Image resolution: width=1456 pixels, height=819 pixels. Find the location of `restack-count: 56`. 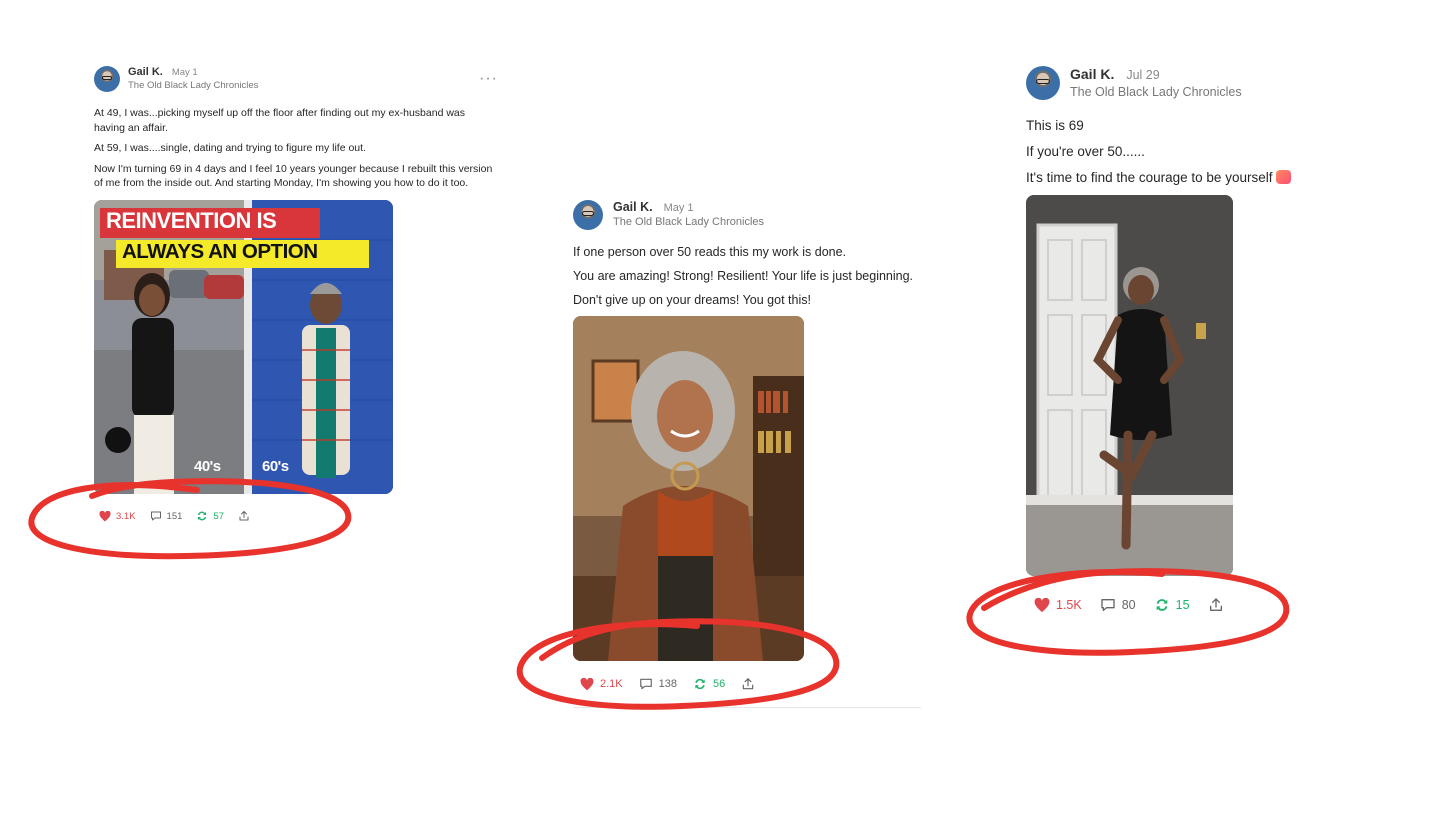

restack-count: 56 is located at coordinates (719, 684).